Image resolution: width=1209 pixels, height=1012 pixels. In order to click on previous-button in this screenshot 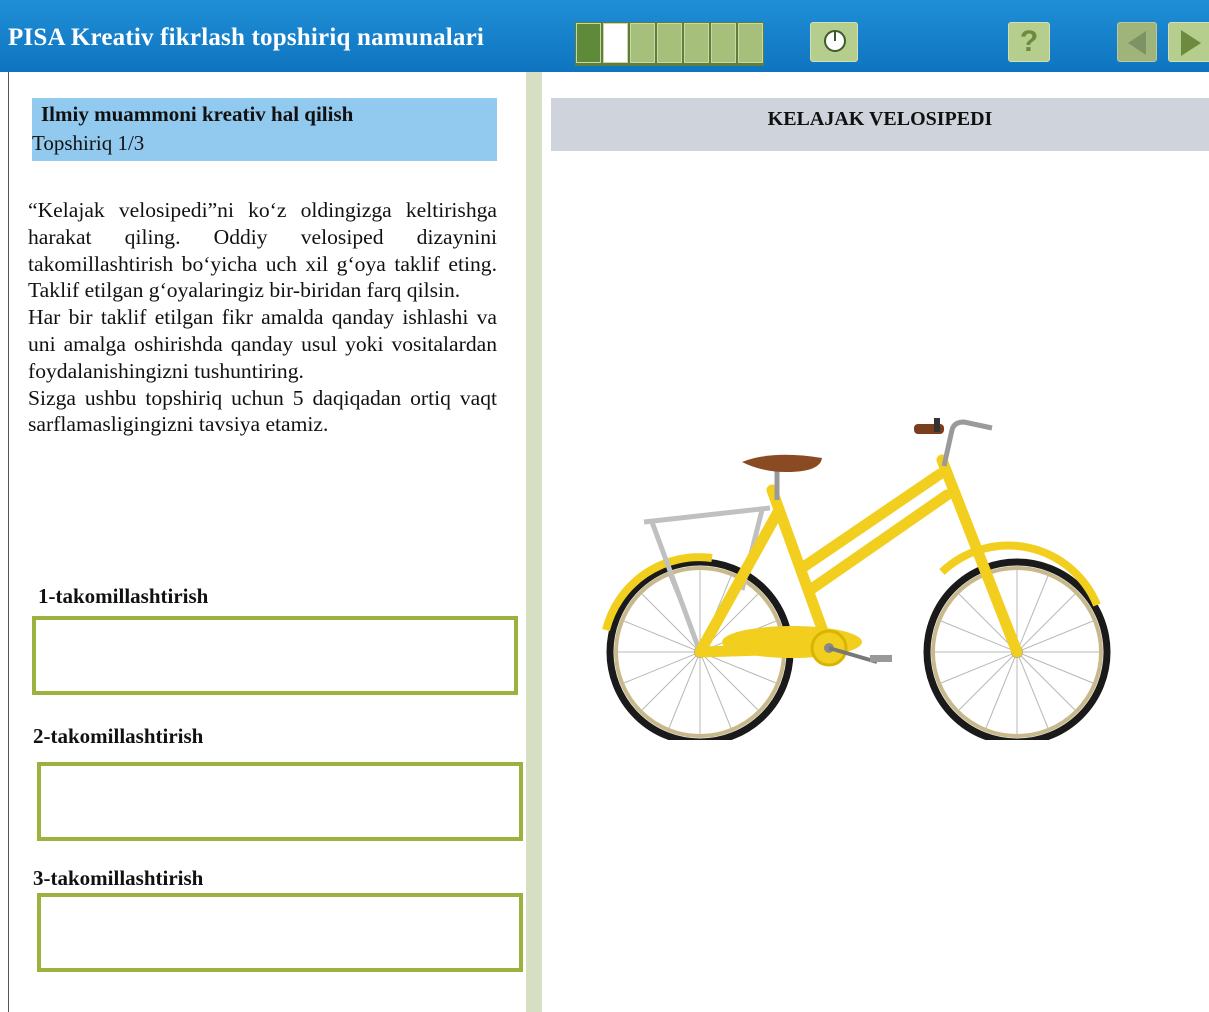, I will do `click(1137, 42)`.